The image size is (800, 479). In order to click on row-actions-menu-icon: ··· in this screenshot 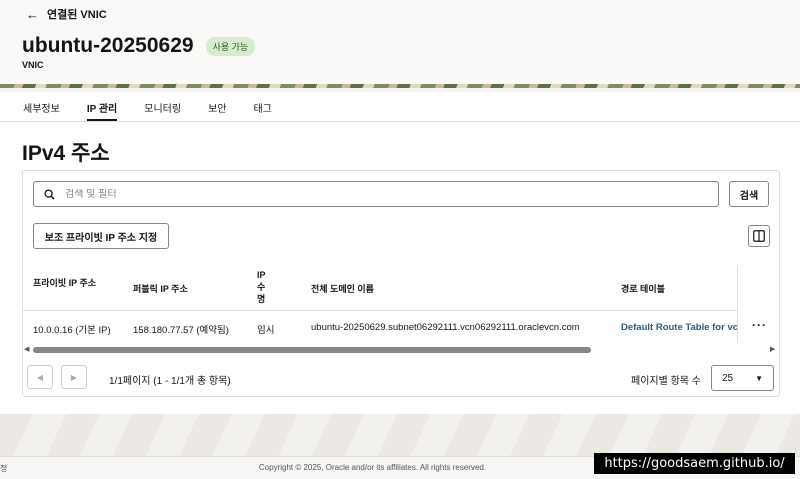, I will do `click(759, 325)`.